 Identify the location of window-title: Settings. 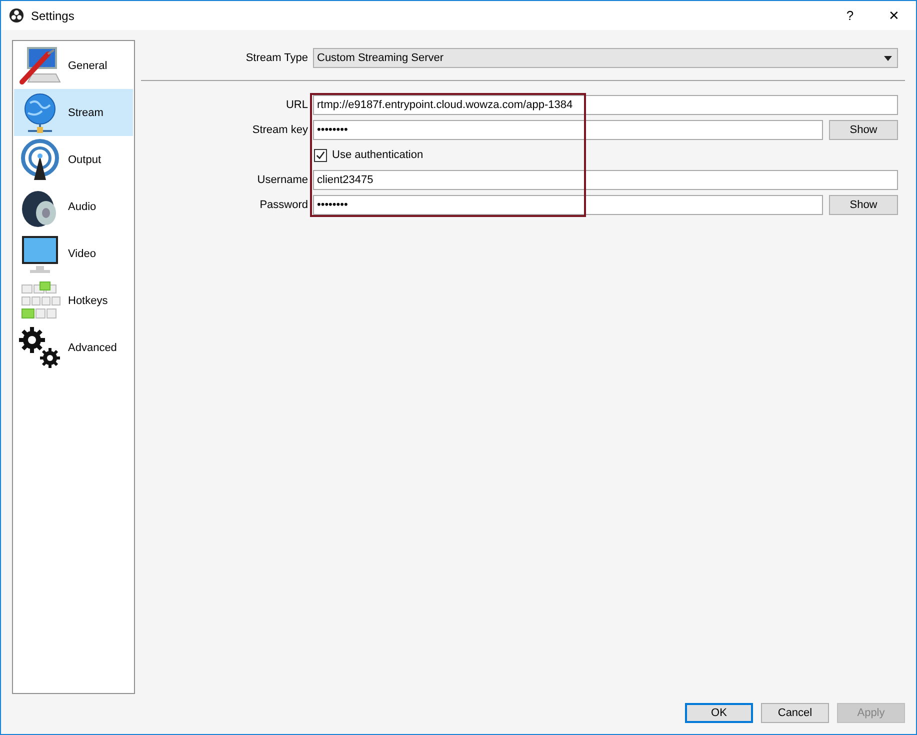
(52, 15).